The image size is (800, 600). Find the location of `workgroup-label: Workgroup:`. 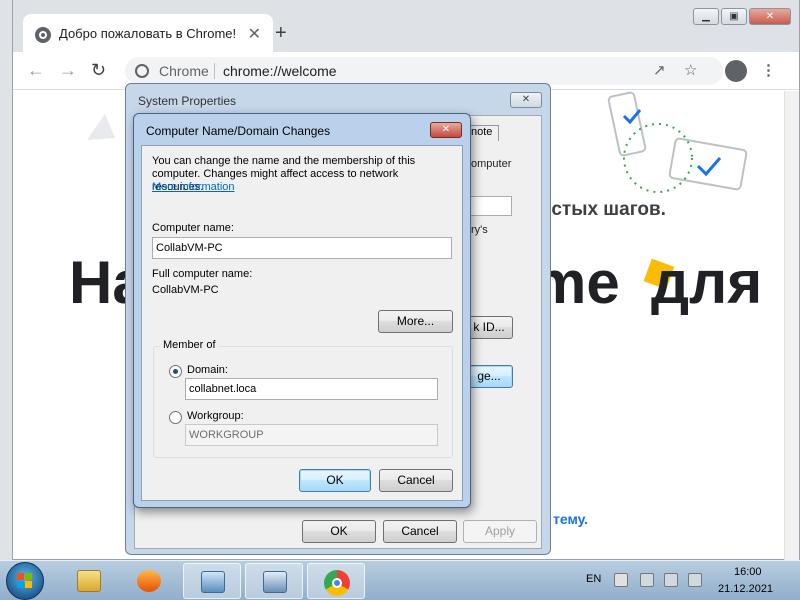

workgroup-label: Workgroup: is located at coordinates (215, 416).